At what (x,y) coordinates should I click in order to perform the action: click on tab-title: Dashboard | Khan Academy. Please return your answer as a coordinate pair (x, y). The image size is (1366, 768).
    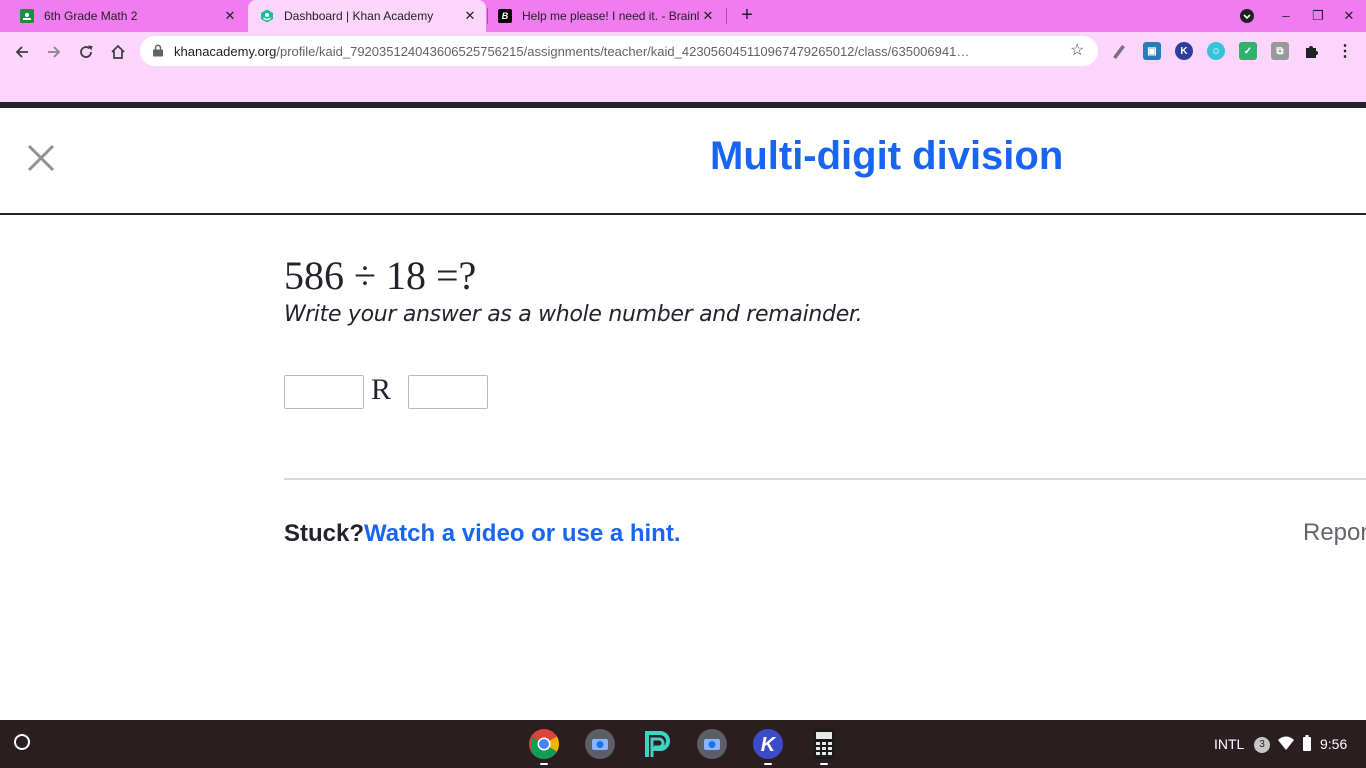
    Looking at the image, I should click on (359, 16).